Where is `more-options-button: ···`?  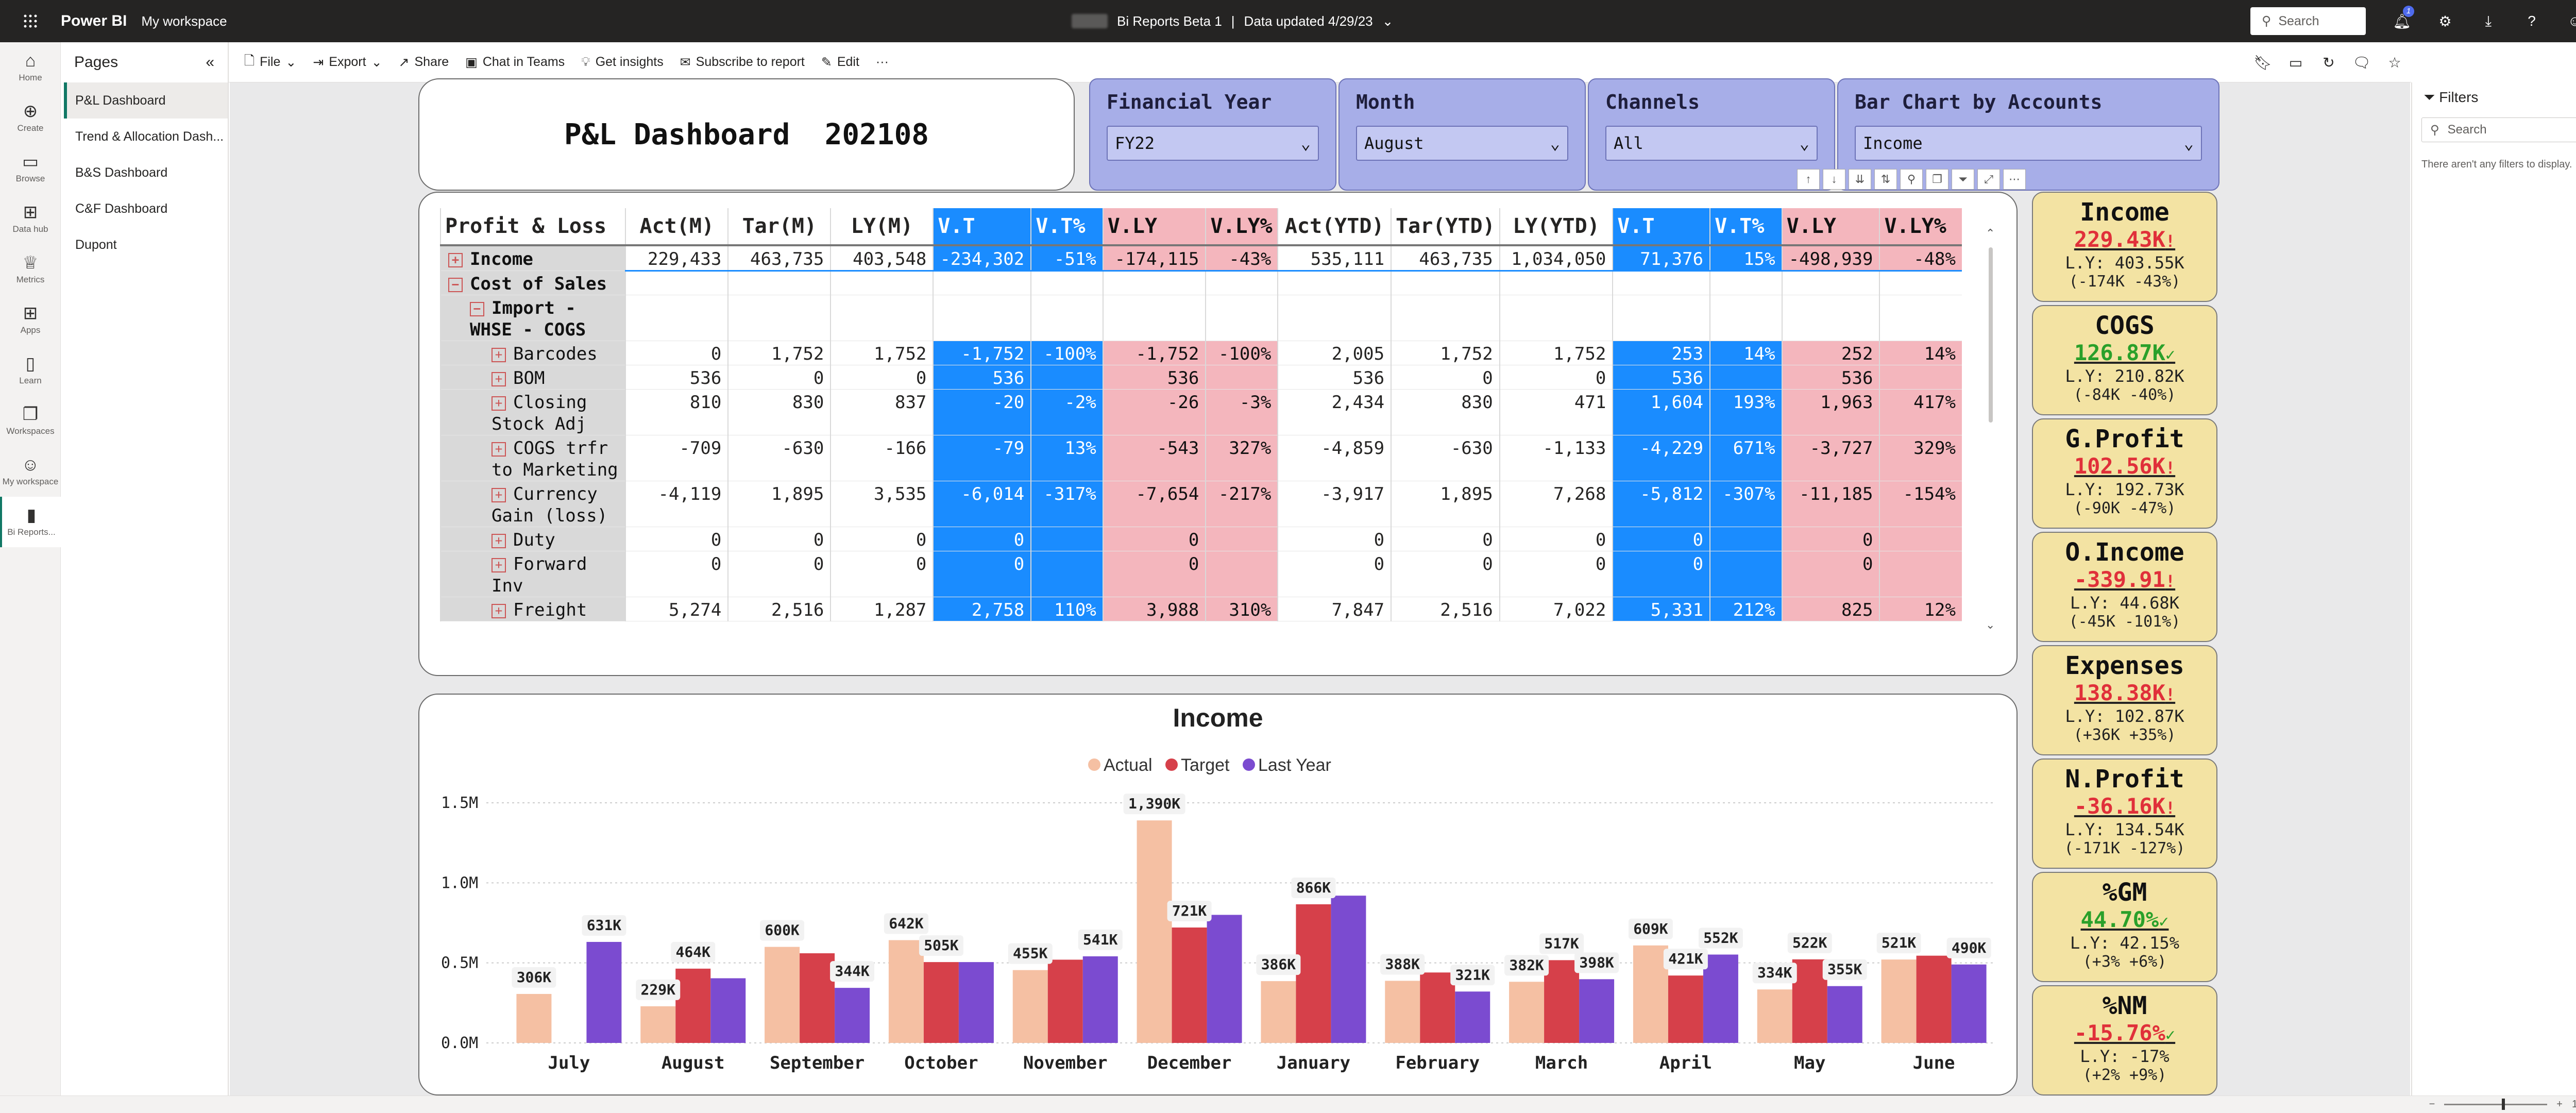 more-options-button: ··· is located at coordinates (882, 62).